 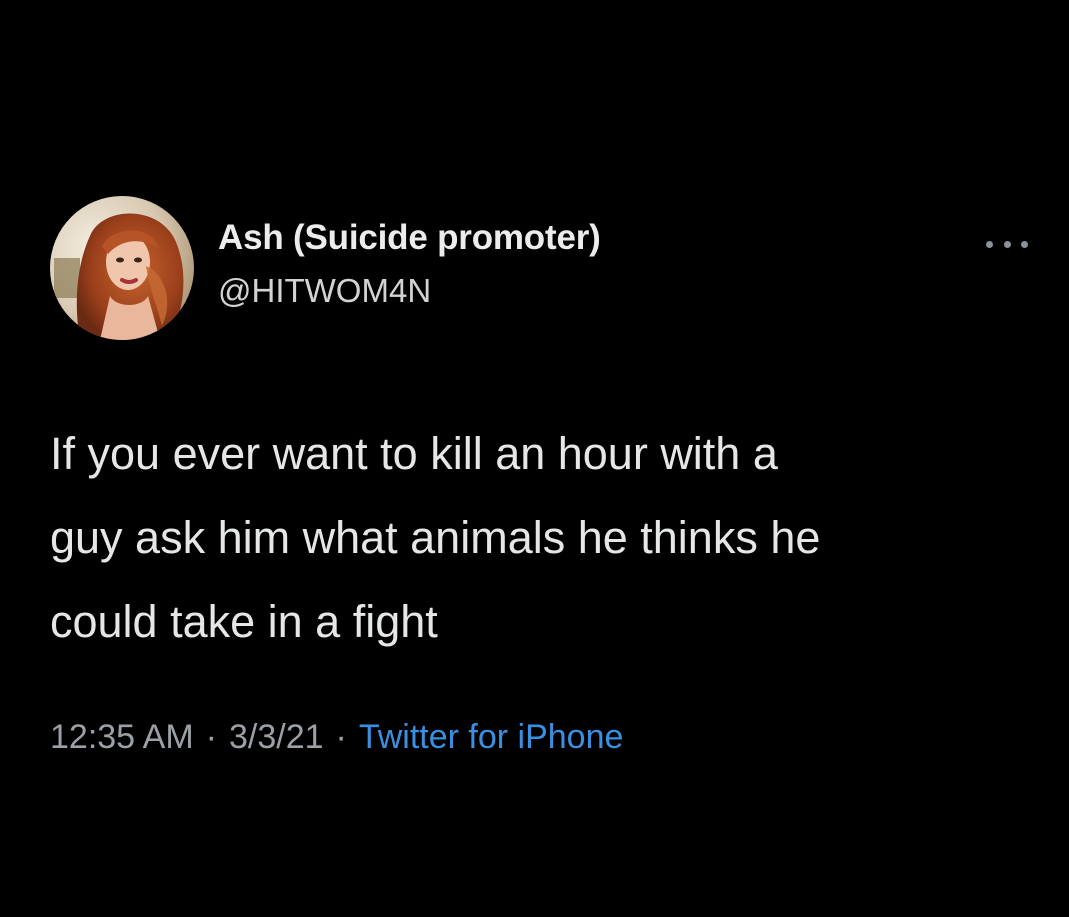 I want to click on avatar-image, so click(x=122, y=268).